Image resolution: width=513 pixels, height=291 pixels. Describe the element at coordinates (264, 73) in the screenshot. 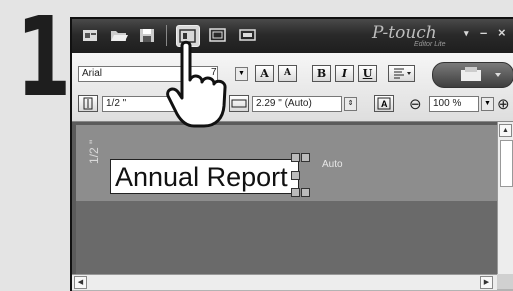

I see `grow-font-button: A` at that location.